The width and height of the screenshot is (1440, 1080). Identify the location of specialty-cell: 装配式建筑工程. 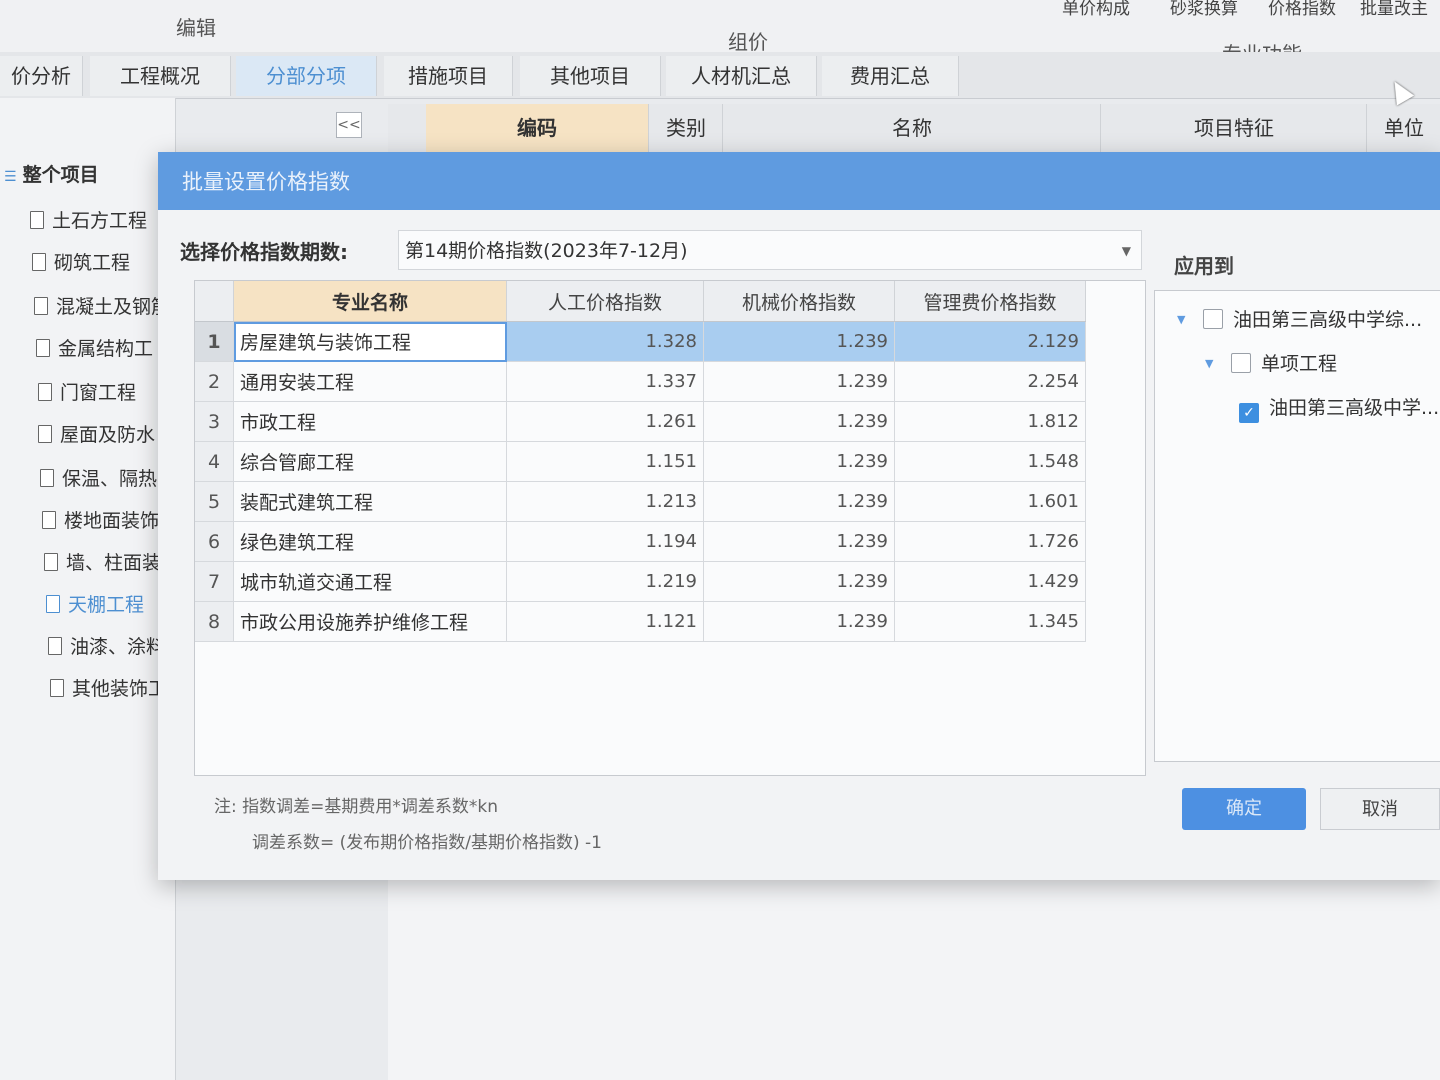
(370, 501).